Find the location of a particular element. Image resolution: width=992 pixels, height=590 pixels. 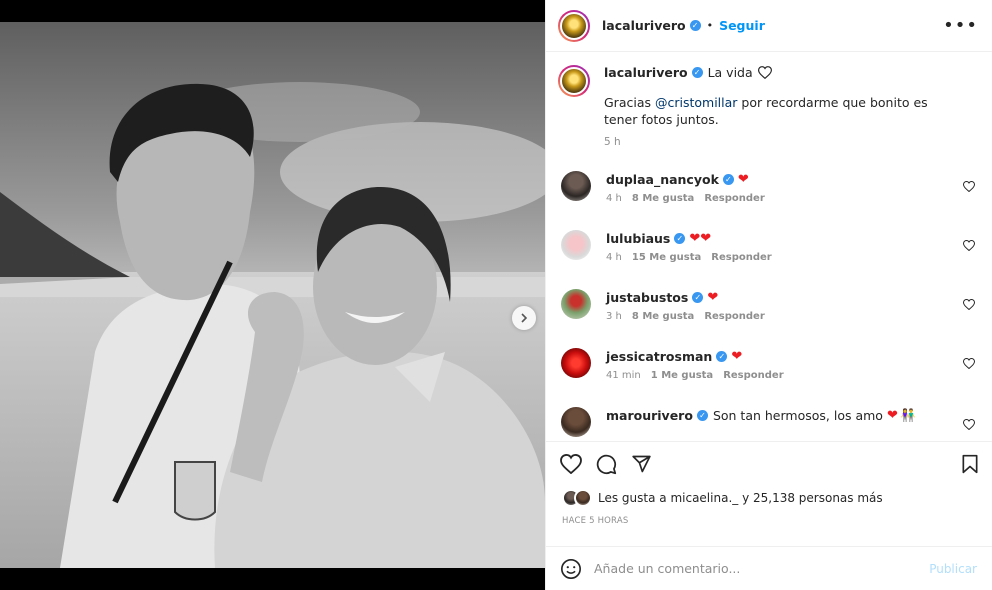

post-time-ago: HACE 5 HORAS is located at coordinates (769, 518).